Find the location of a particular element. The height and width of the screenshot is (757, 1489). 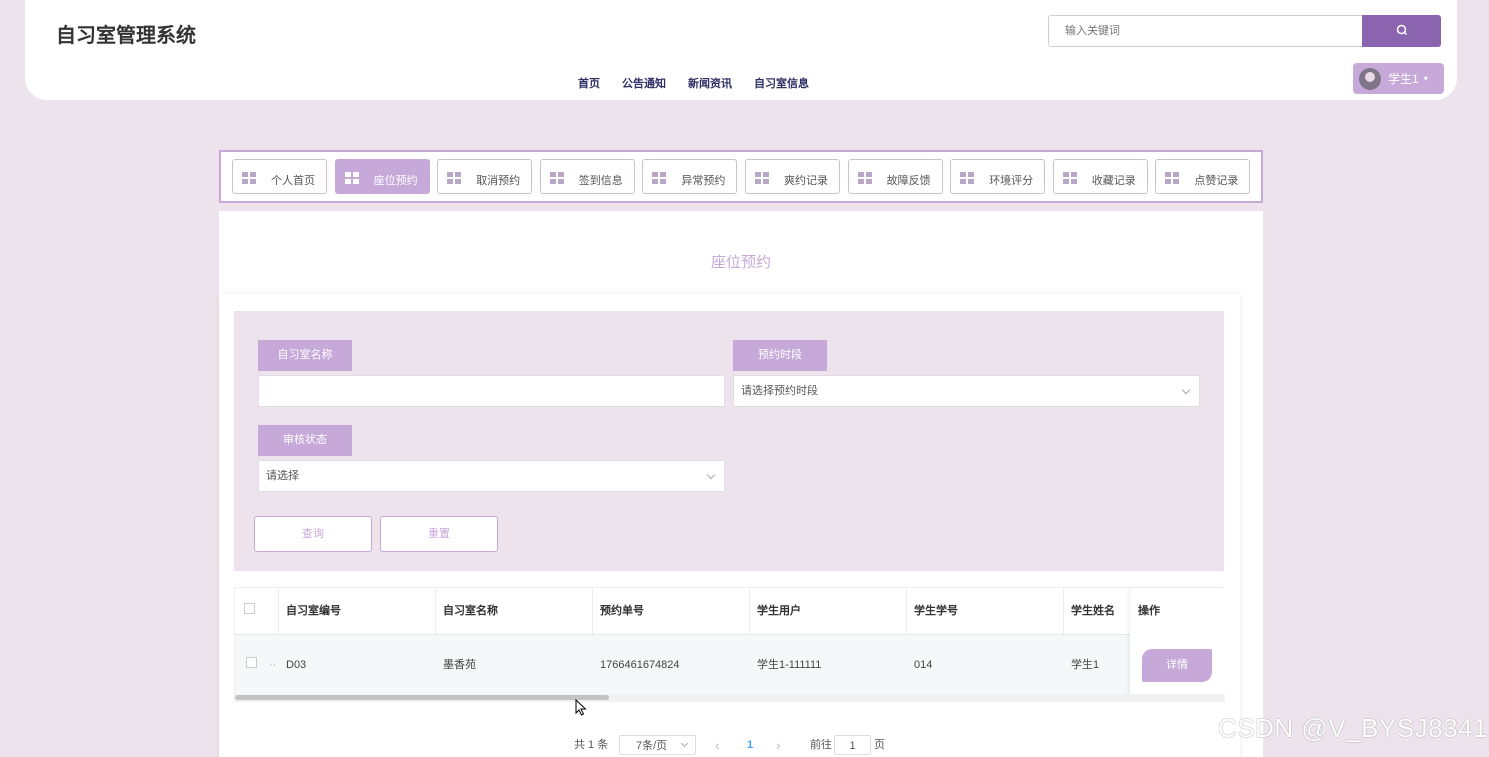

user-name: 学生1 is located at coordinates (1403, 79).